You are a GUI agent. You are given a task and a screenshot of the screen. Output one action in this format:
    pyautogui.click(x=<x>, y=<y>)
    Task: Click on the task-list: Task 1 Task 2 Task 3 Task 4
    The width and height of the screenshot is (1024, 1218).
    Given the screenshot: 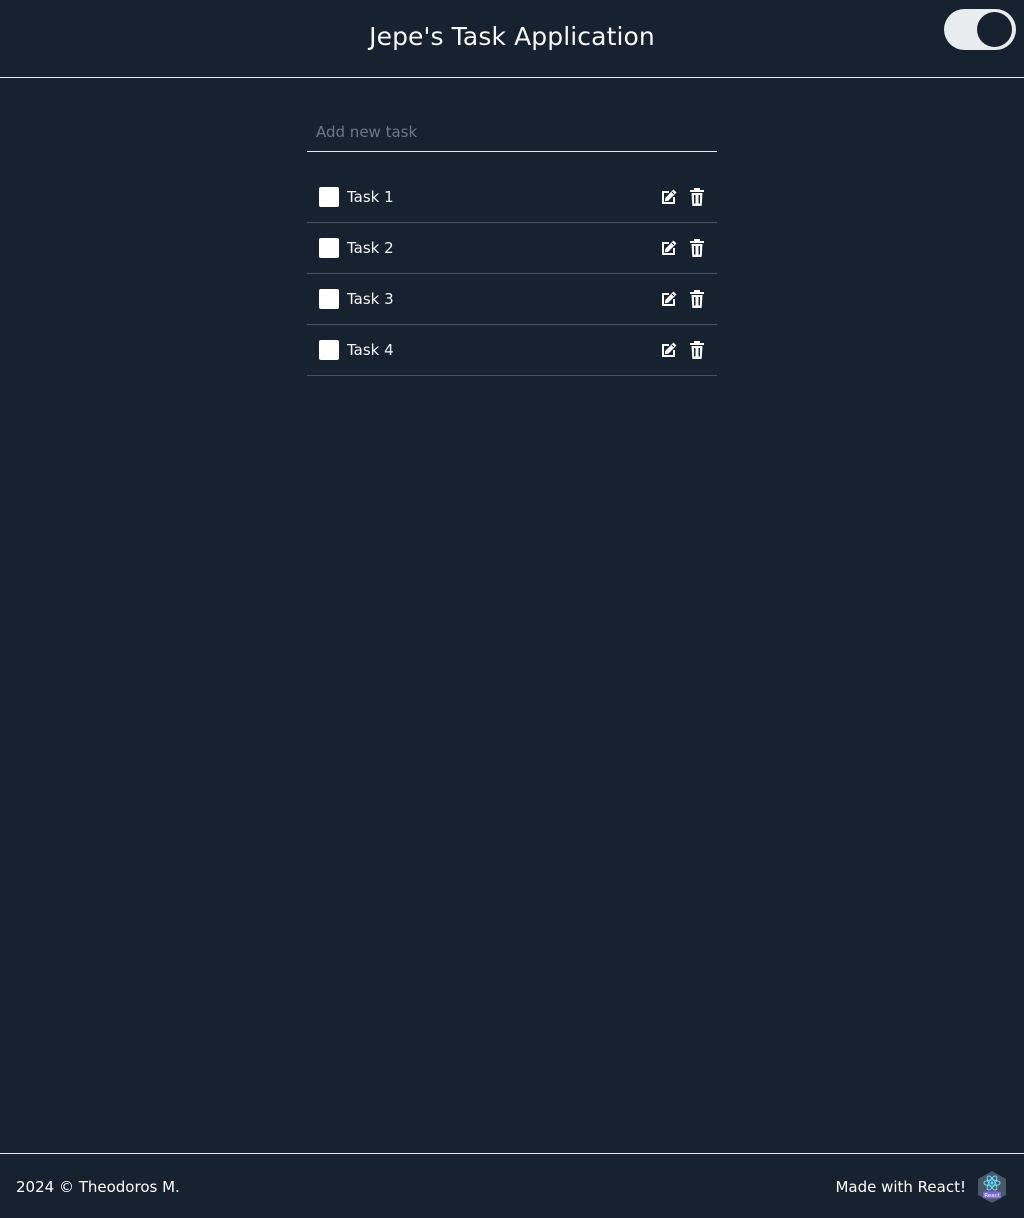 What is the action you would take?
    pyautogui.click(x=512, y=274)
    